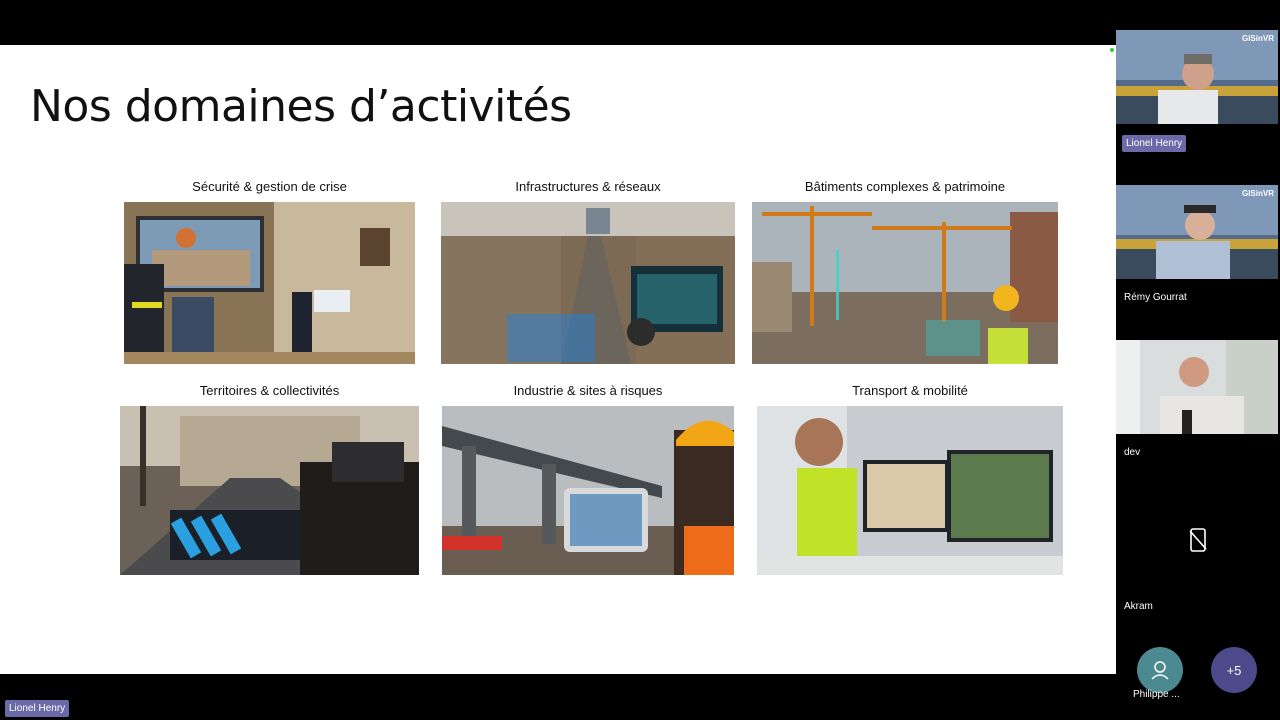 The height and width of the screenshot is (720, 1280). Describe the element at coordinates (588, 186) in the screenshot. I see `tile-label: Infrastructures & réseaux` at that location.